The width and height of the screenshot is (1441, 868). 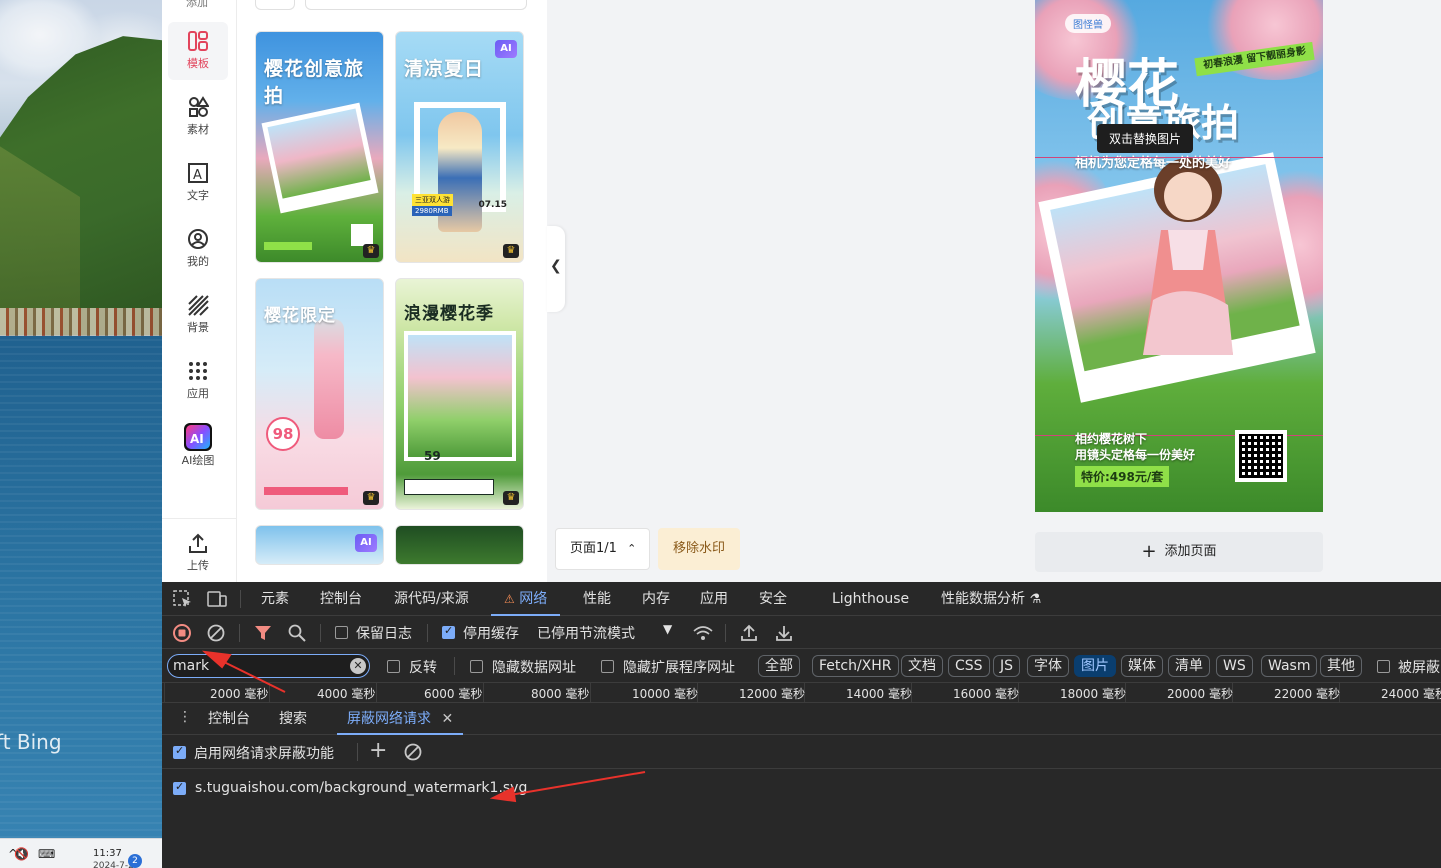 I want to click on import-har-icon, so click(x=749, y=633).